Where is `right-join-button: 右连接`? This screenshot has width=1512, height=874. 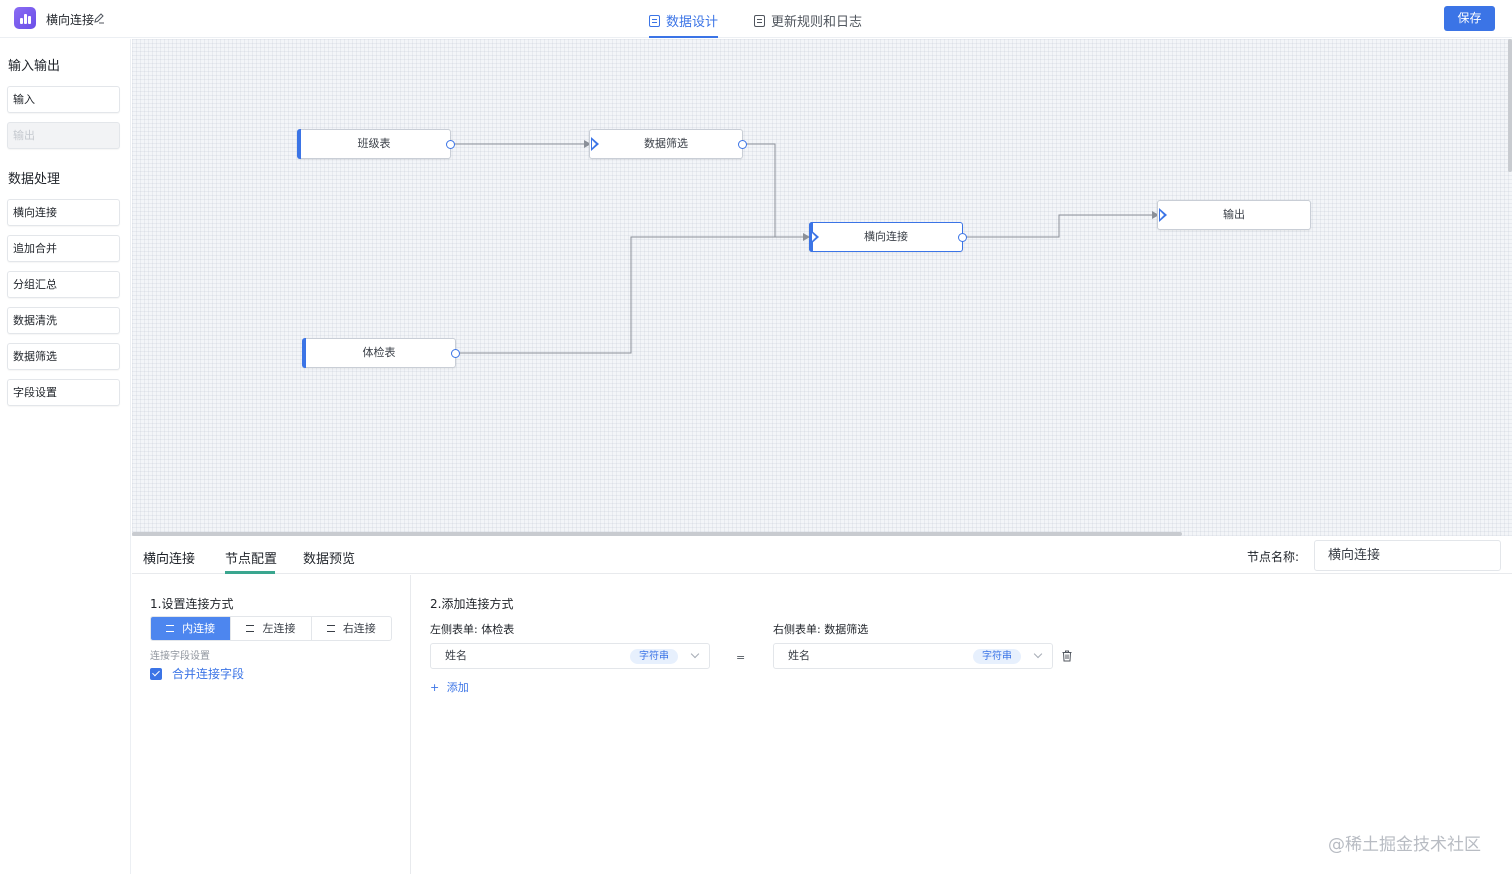
right-join-button: 右连接 is located at coordinates (351, 628).